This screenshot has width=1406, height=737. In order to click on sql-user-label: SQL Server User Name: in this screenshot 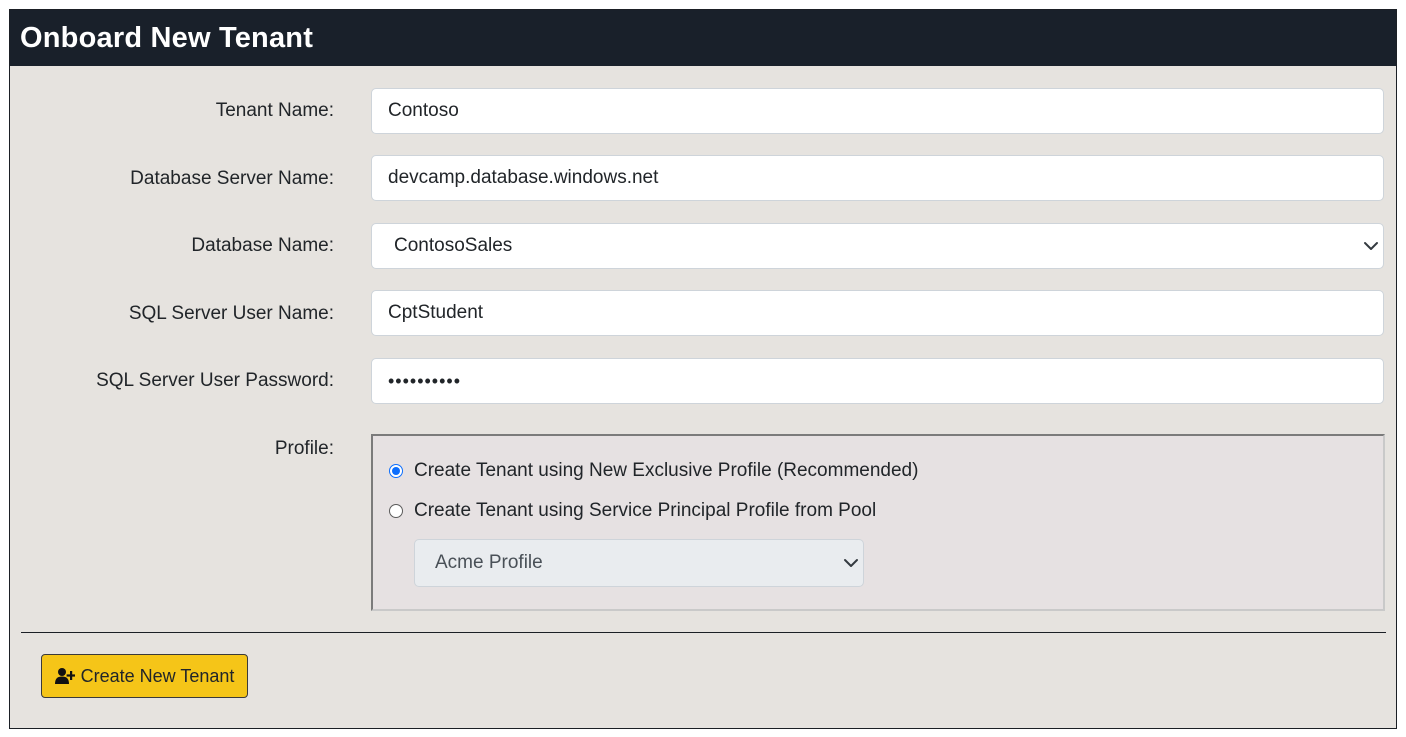, I will do `click(231, 313)`.